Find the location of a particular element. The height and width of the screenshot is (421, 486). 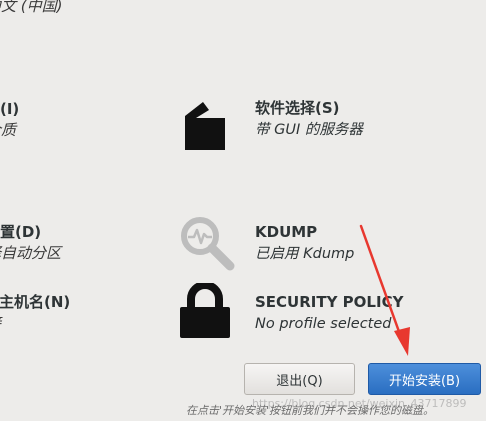

kdump-title: KDUMP is located at coordinates (286, 232).